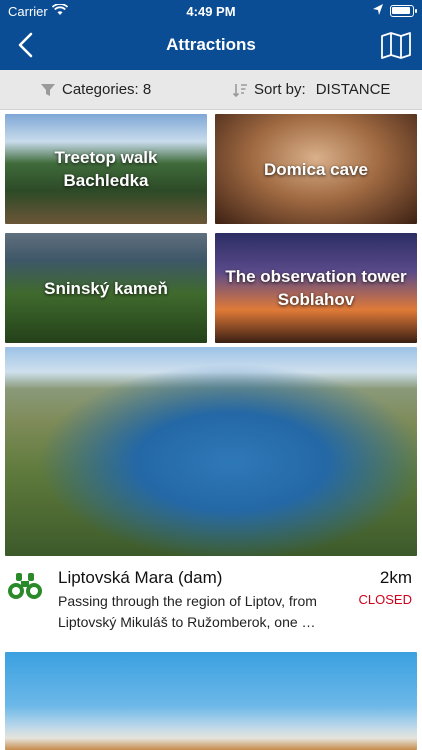  Describe the element at coordinates (395, 577) in the screenshot. I see `attraction-distance: 2km` at that location.